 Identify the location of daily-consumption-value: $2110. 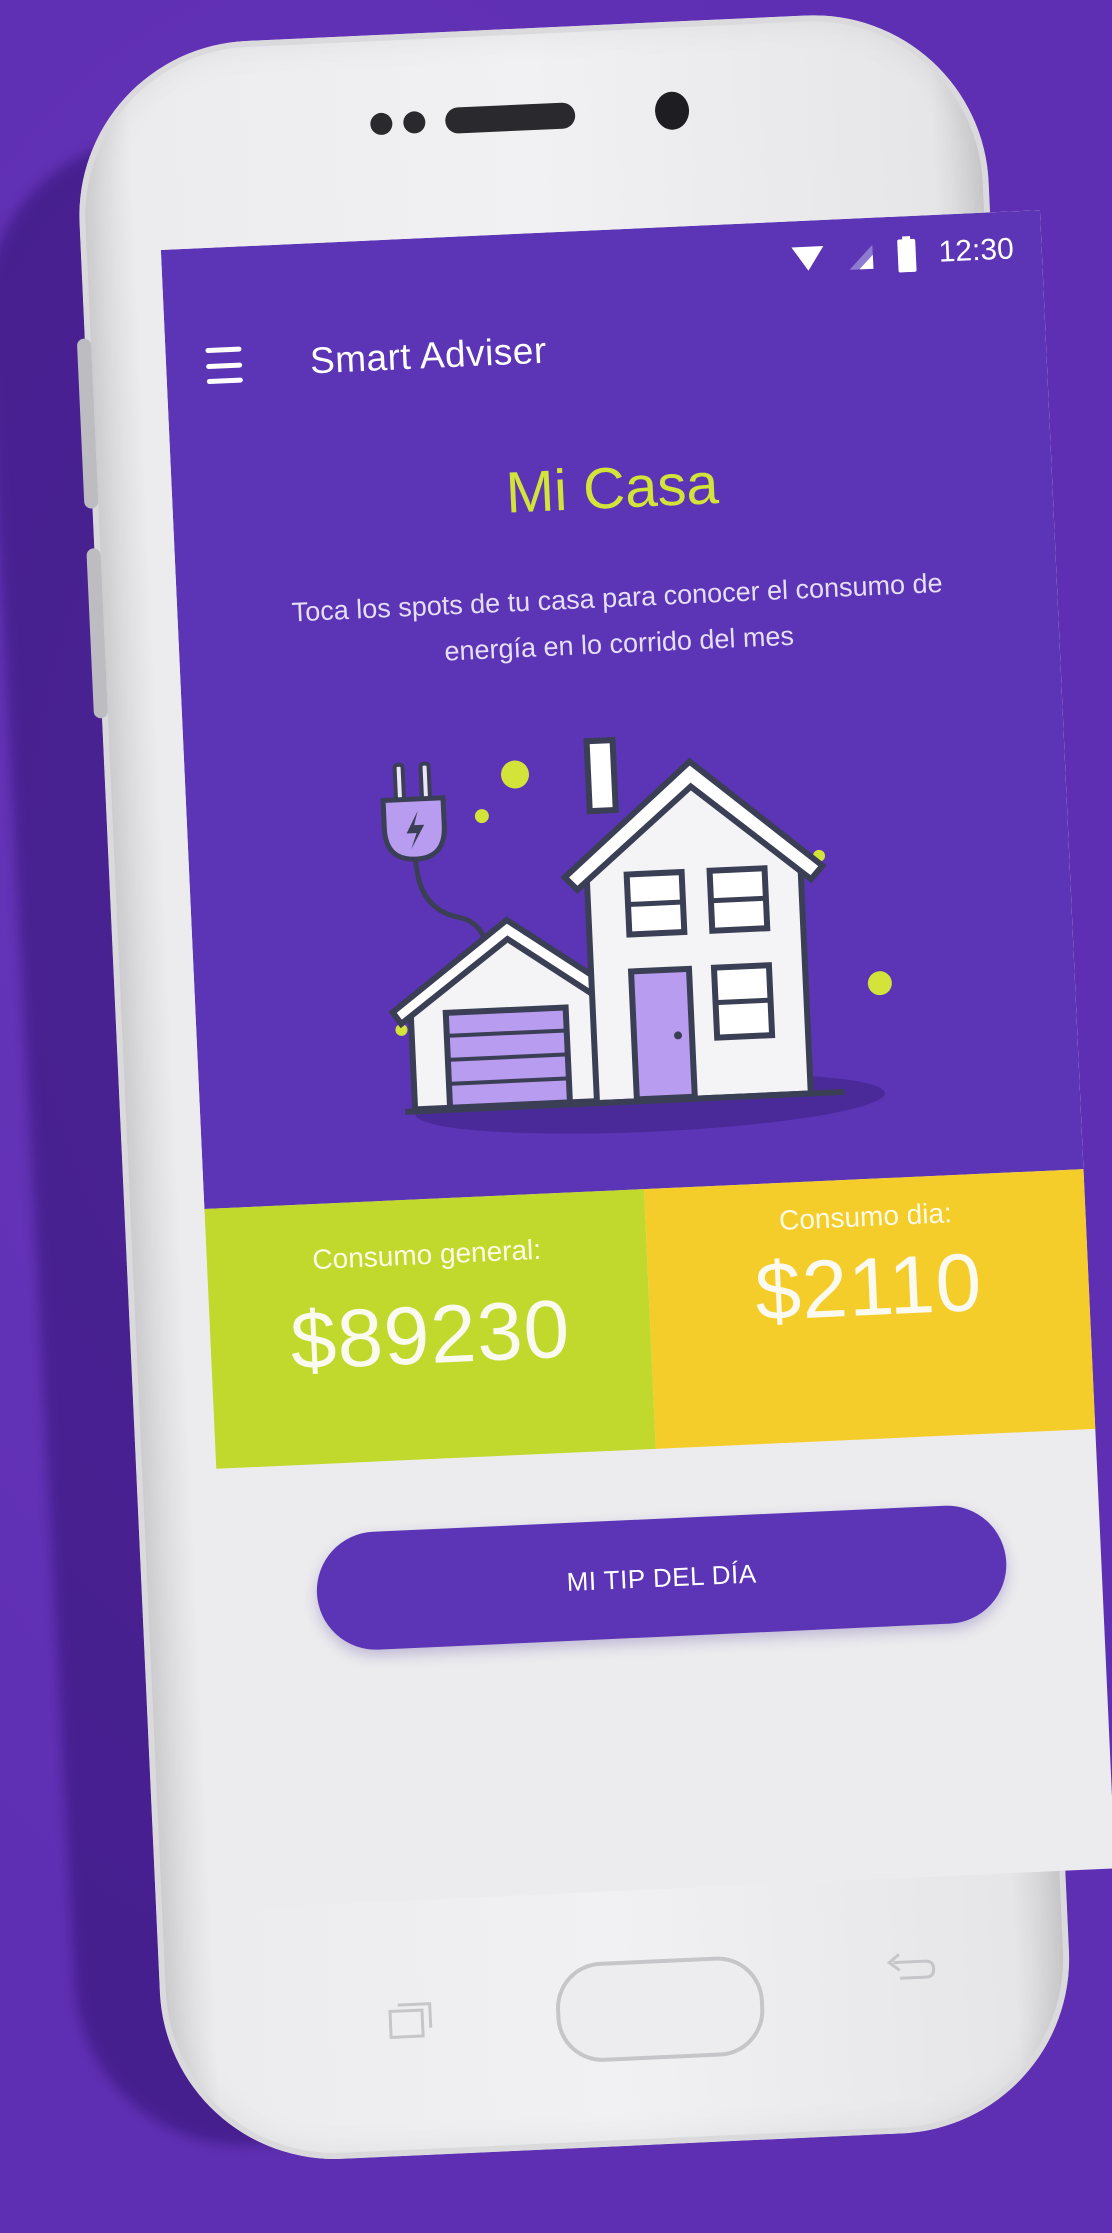
(869, 1287).